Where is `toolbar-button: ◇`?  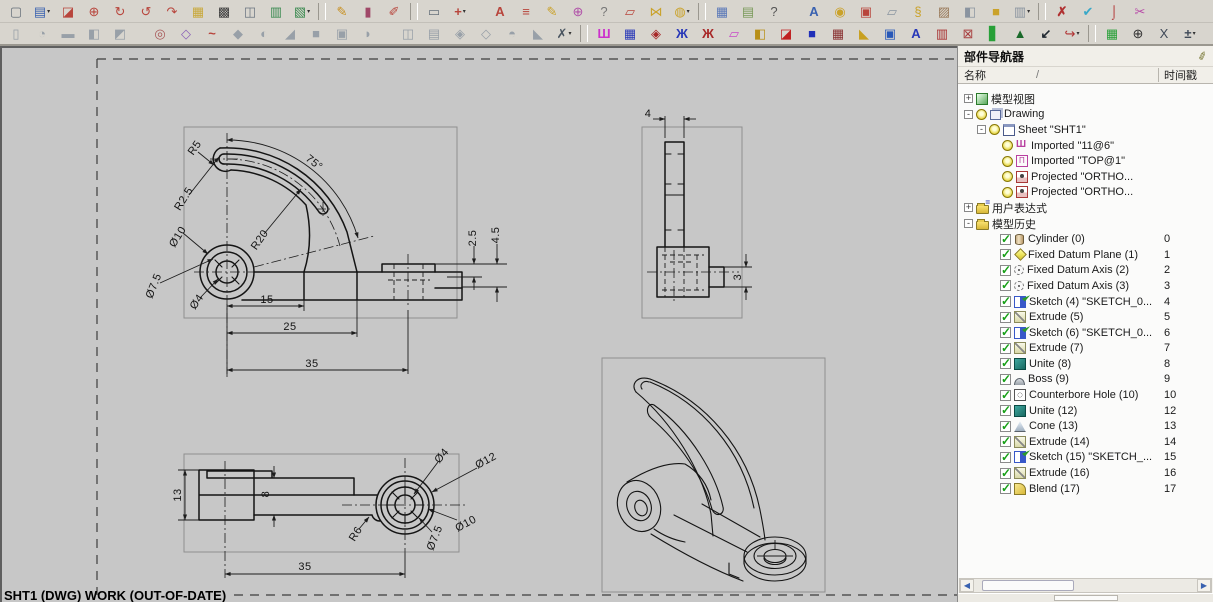
toolbar-button: ◇ is located at coordinates (186, 34).